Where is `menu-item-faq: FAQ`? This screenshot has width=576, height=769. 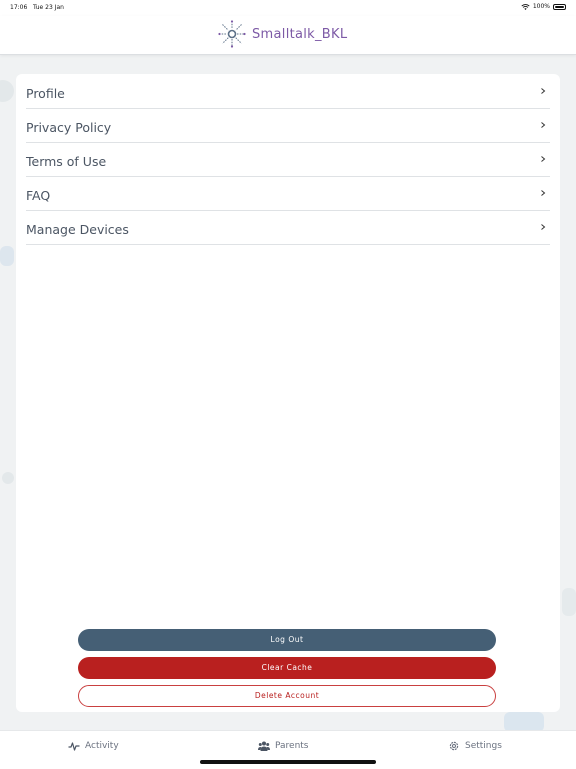
menu-item-faq: FAQ is located at coordinates (288, 194).